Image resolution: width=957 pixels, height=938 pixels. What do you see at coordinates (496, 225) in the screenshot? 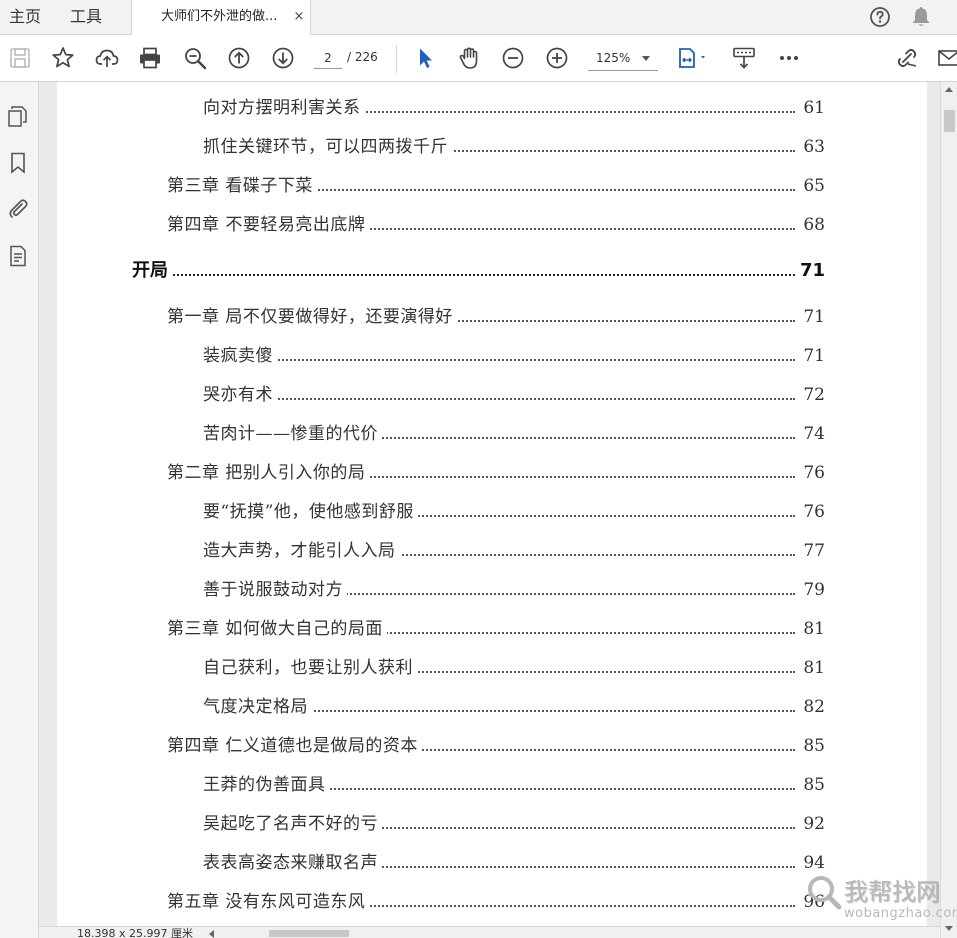
I see `toc-chapter-entry: 第四章 不要轻易亮出底牌 68` at bounding box center [496, 225].